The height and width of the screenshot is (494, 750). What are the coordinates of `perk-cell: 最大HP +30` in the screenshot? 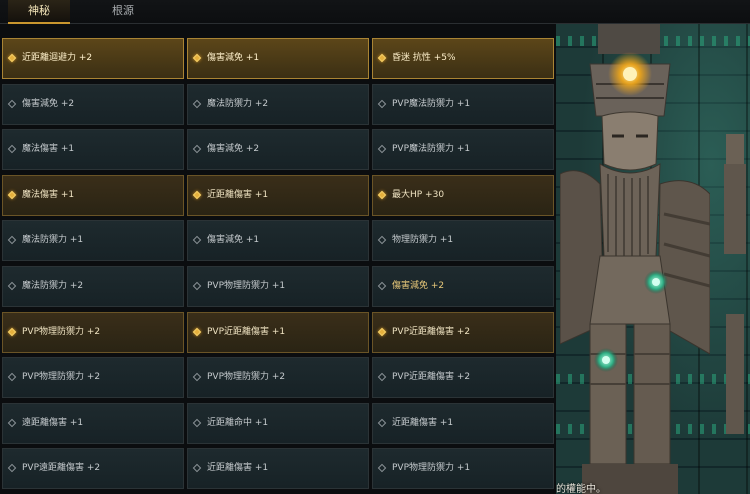 It's located at (463, 195).